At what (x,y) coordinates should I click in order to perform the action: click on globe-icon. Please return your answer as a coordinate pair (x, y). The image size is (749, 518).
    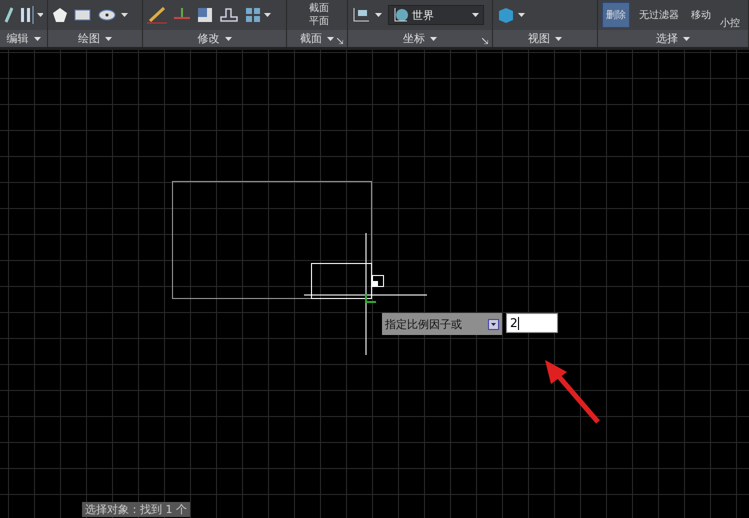
    Looking at the image, I should click on (401, 15).